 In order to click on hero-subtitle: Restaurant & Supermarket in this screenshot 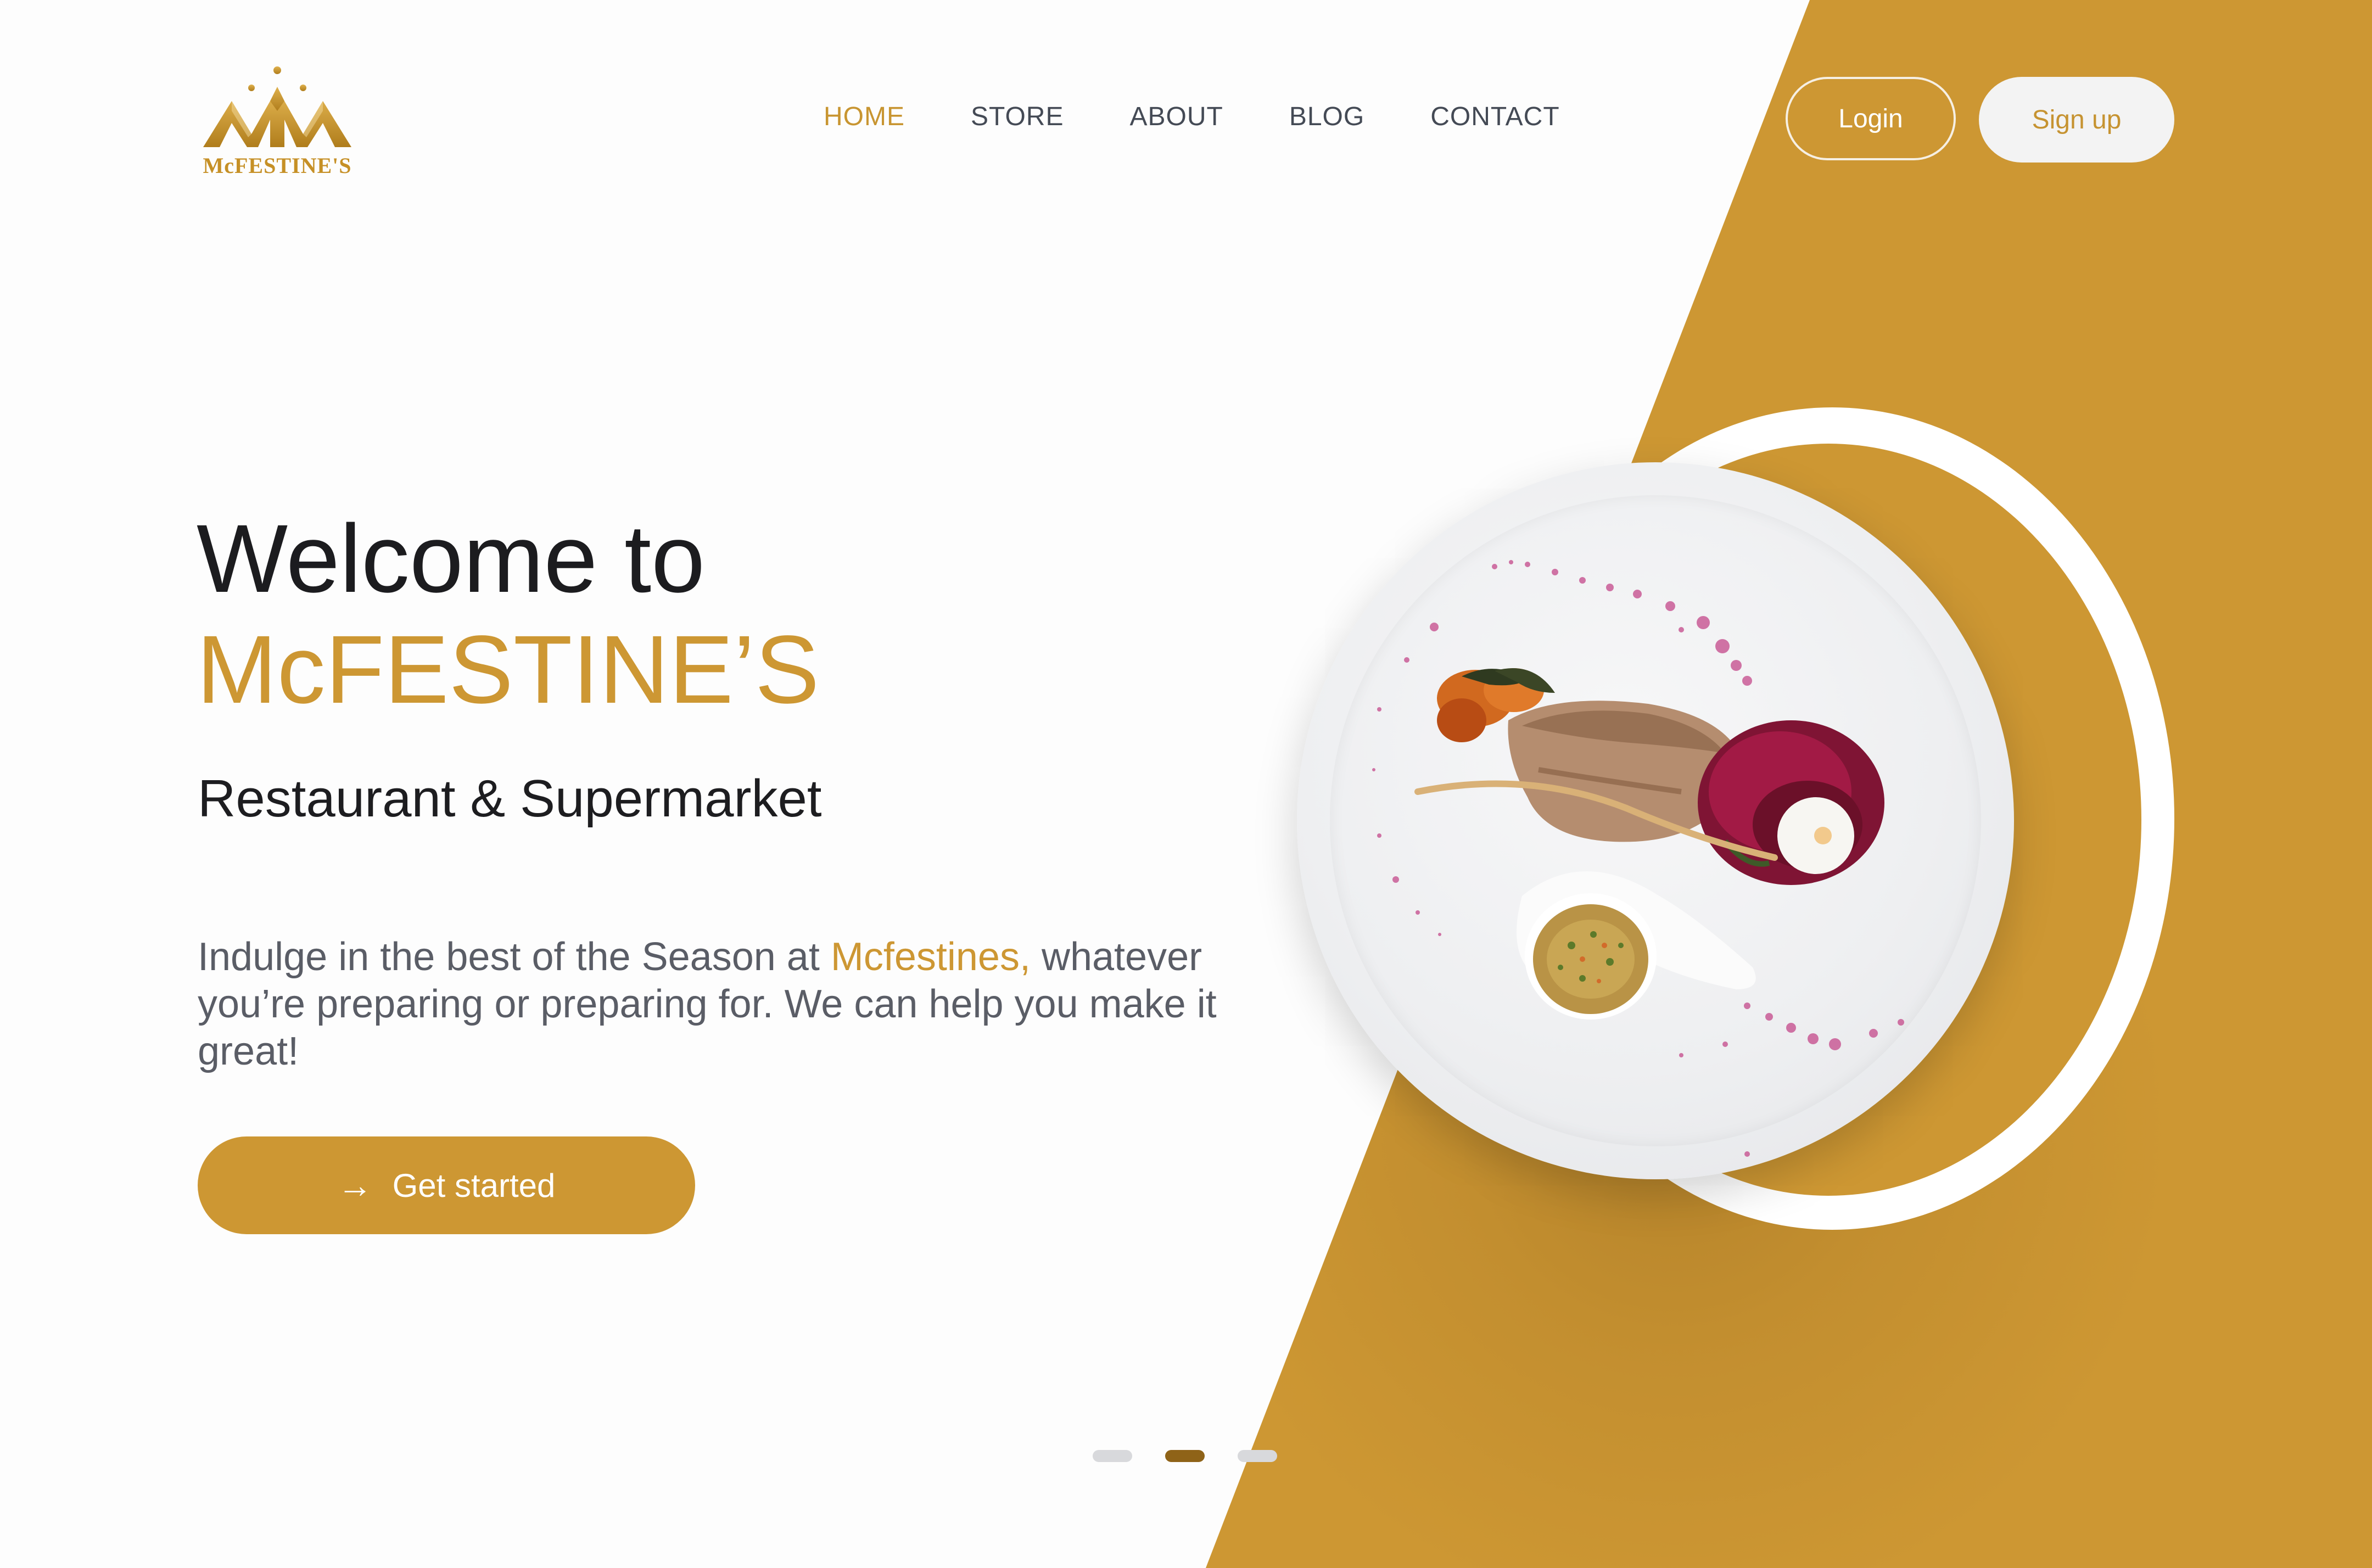, I will do `click(510, 798)`.